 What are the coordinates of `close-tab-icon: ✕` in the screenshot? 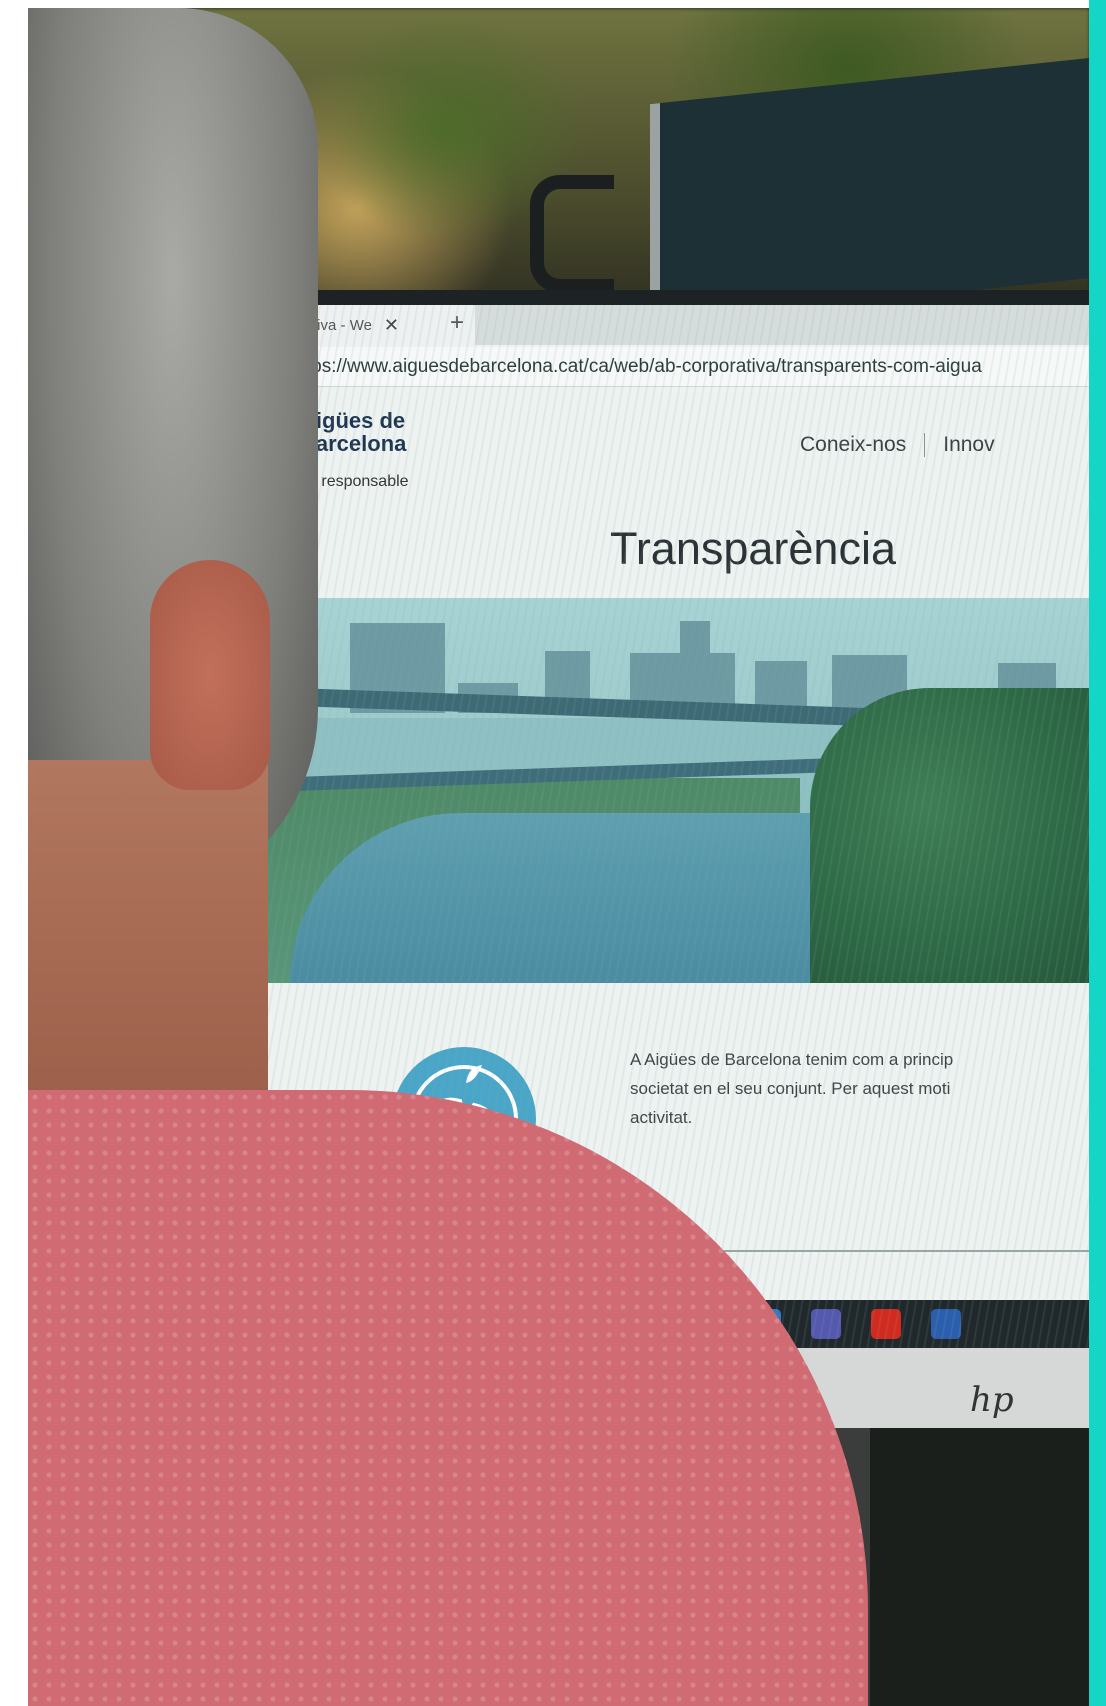 It's located at (391, 325).